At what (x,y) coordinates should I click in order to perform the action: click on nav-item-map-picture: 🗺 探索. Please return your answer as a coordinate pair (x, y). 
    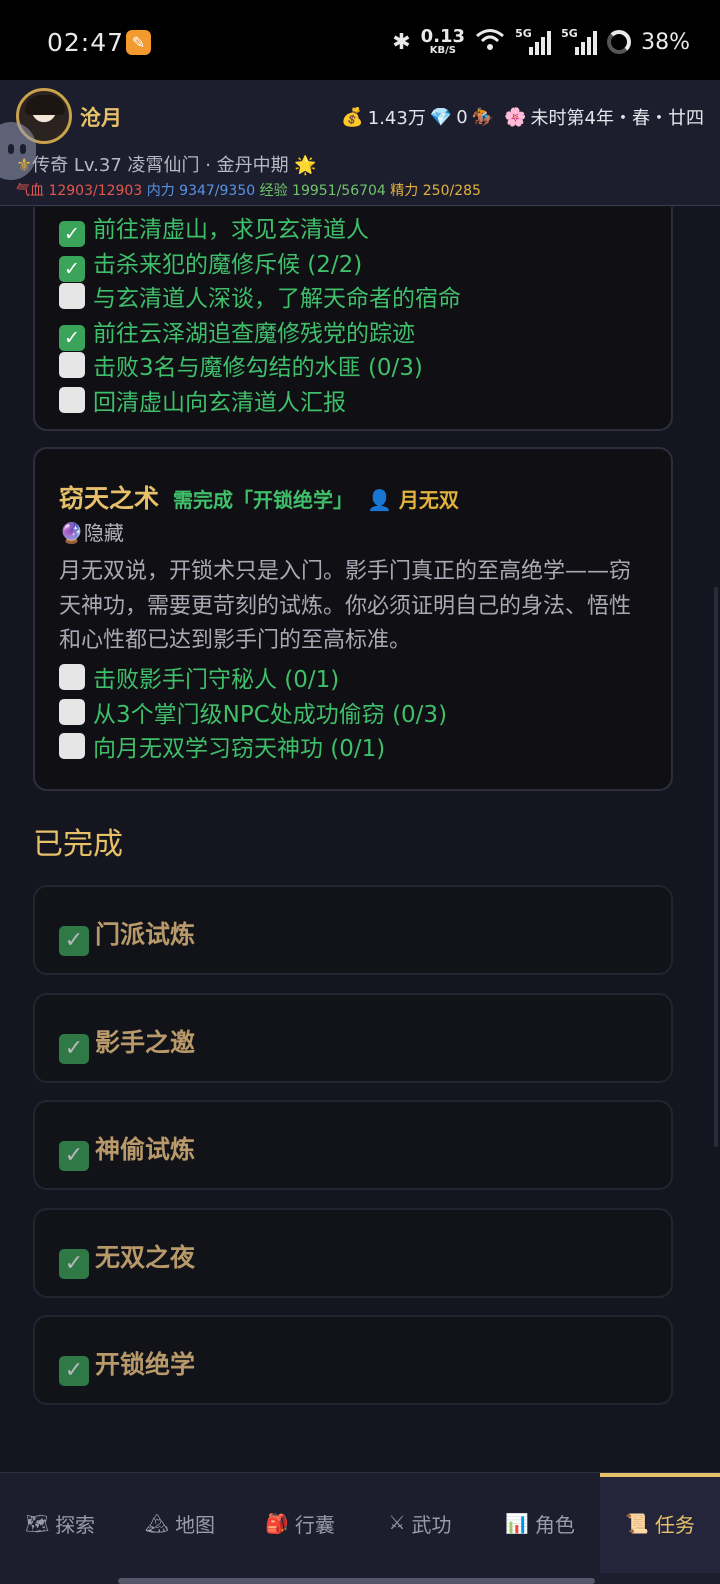
    Looking at the image, I should click on (60, 1523).